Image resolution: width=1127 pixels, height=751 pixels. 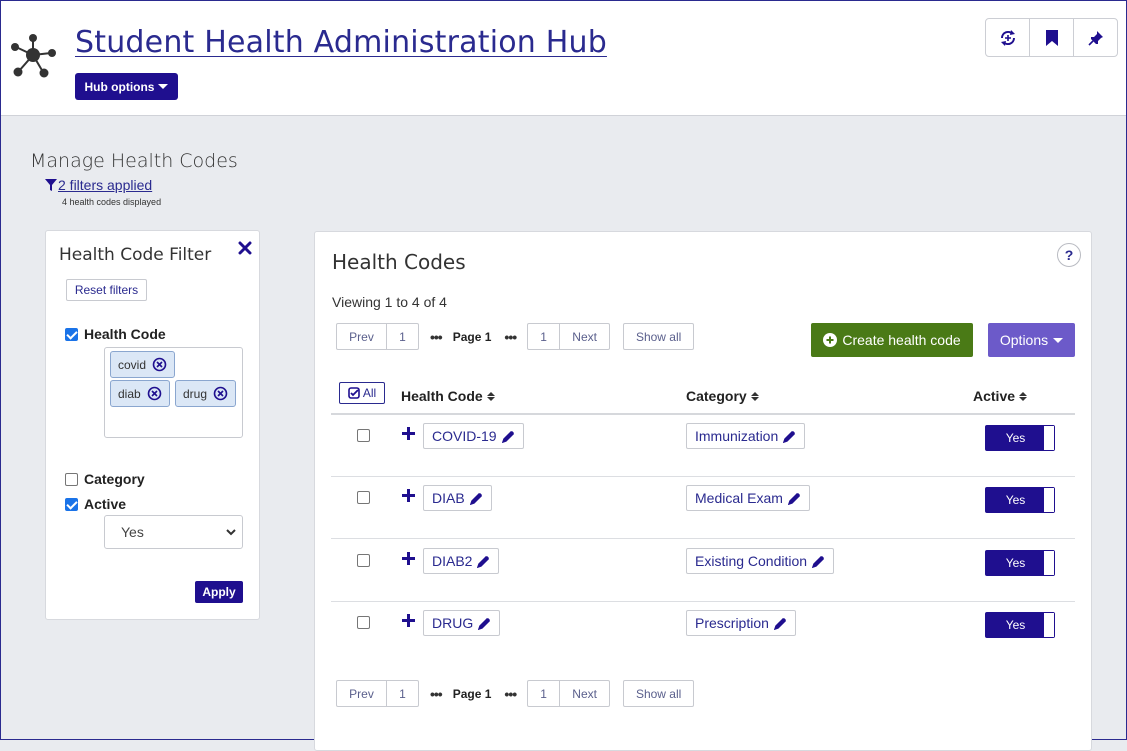 What do you see at coordinates (462, 623) in the screenshot?
I see `health-code-field: DRUG` at bounding box center [462, 623].